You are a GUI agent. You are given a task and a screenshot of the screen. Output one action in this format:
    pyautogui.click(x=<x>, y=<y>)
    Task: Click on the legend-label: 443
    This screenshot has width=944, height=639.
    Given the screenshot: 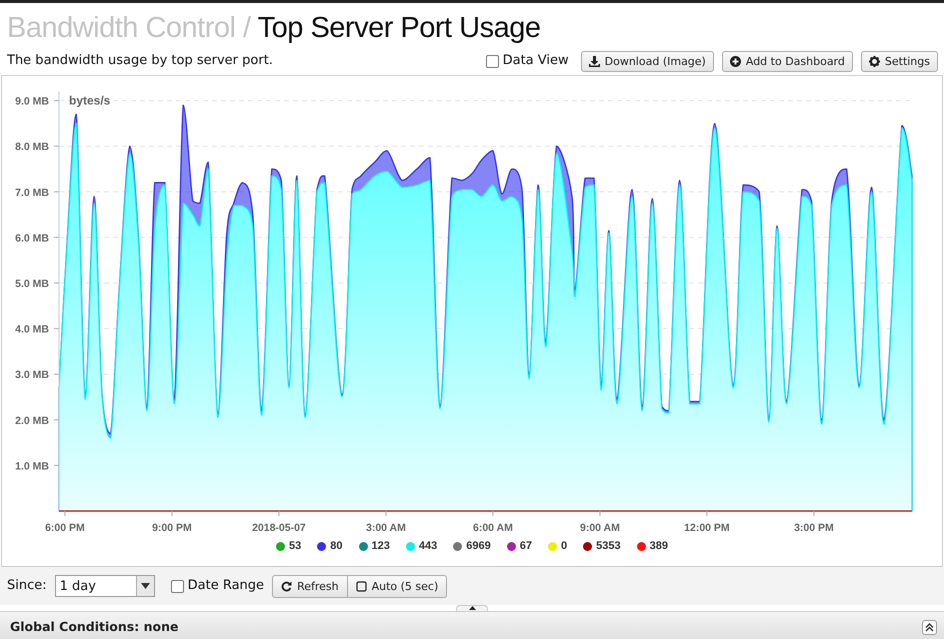 What is the action you would take?
    pyautogui.click(x=428, y=546)
    